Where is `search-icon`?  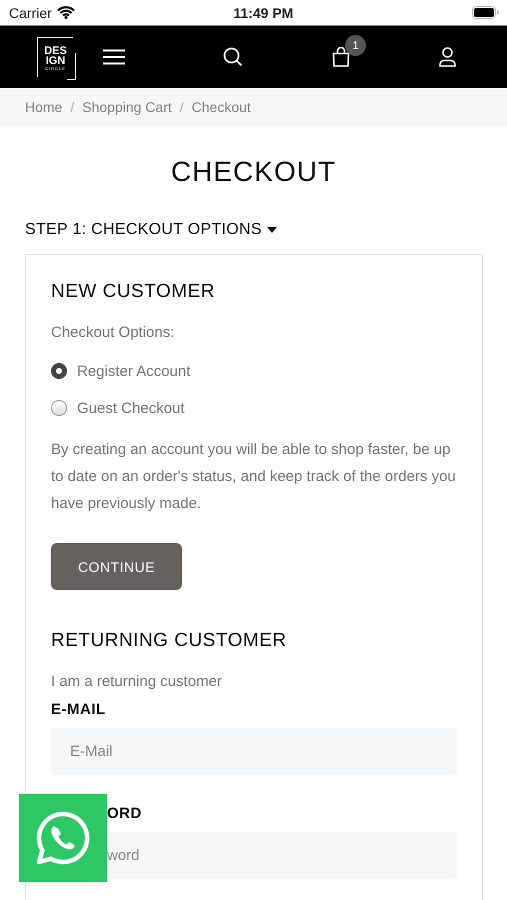 search-icon is located at coordinates (233, 57).